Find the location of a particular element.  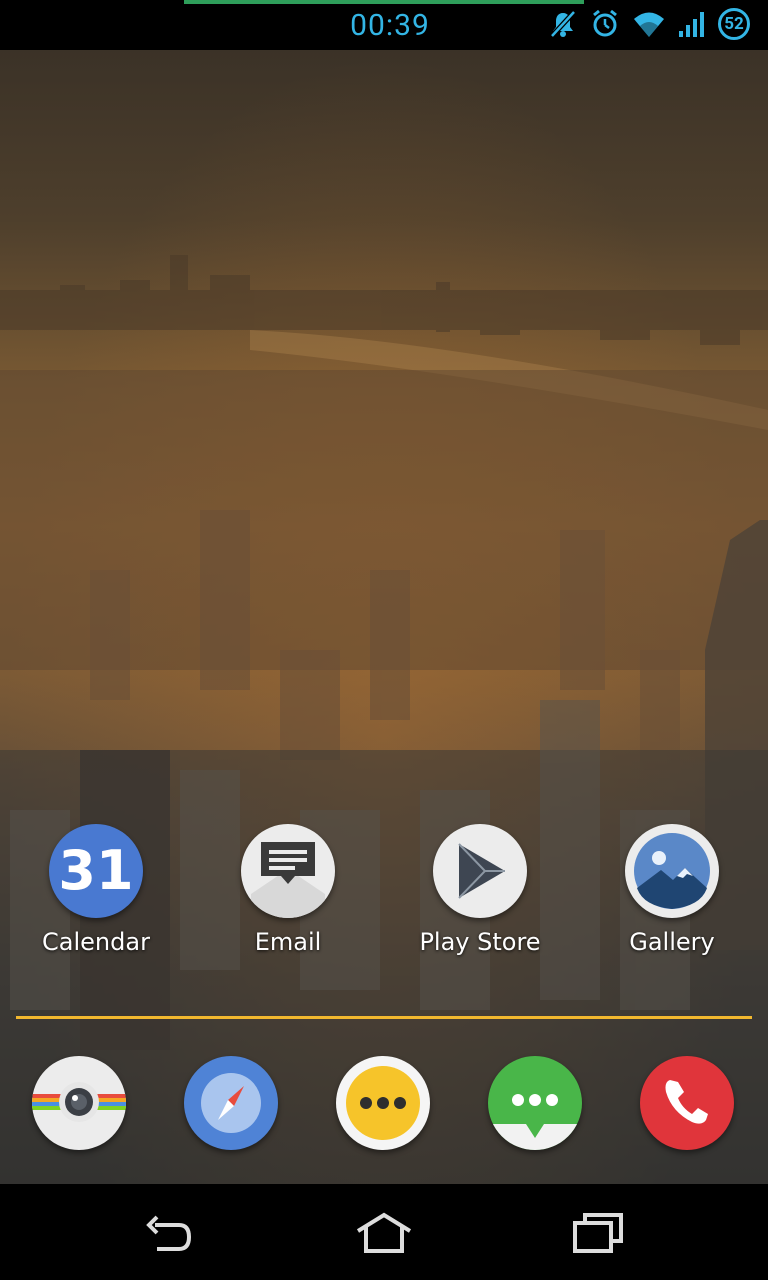

app-label: Gallery is located at coordinates (672, 942).